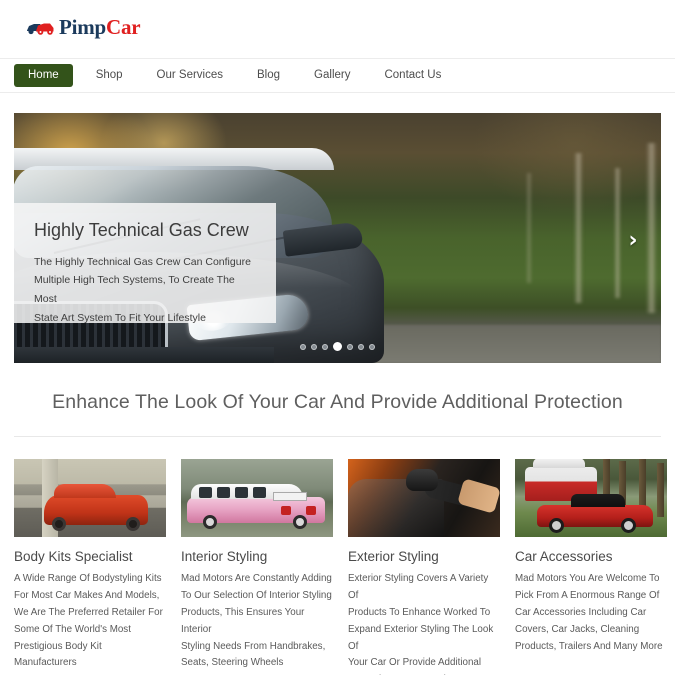 Image resolution: width=675 pixels, height=675 pixels. What do you see at coordinates (123, 26) in the screenshot?
I see `logo-text-accent: Car` at bounding box center [123, 26].